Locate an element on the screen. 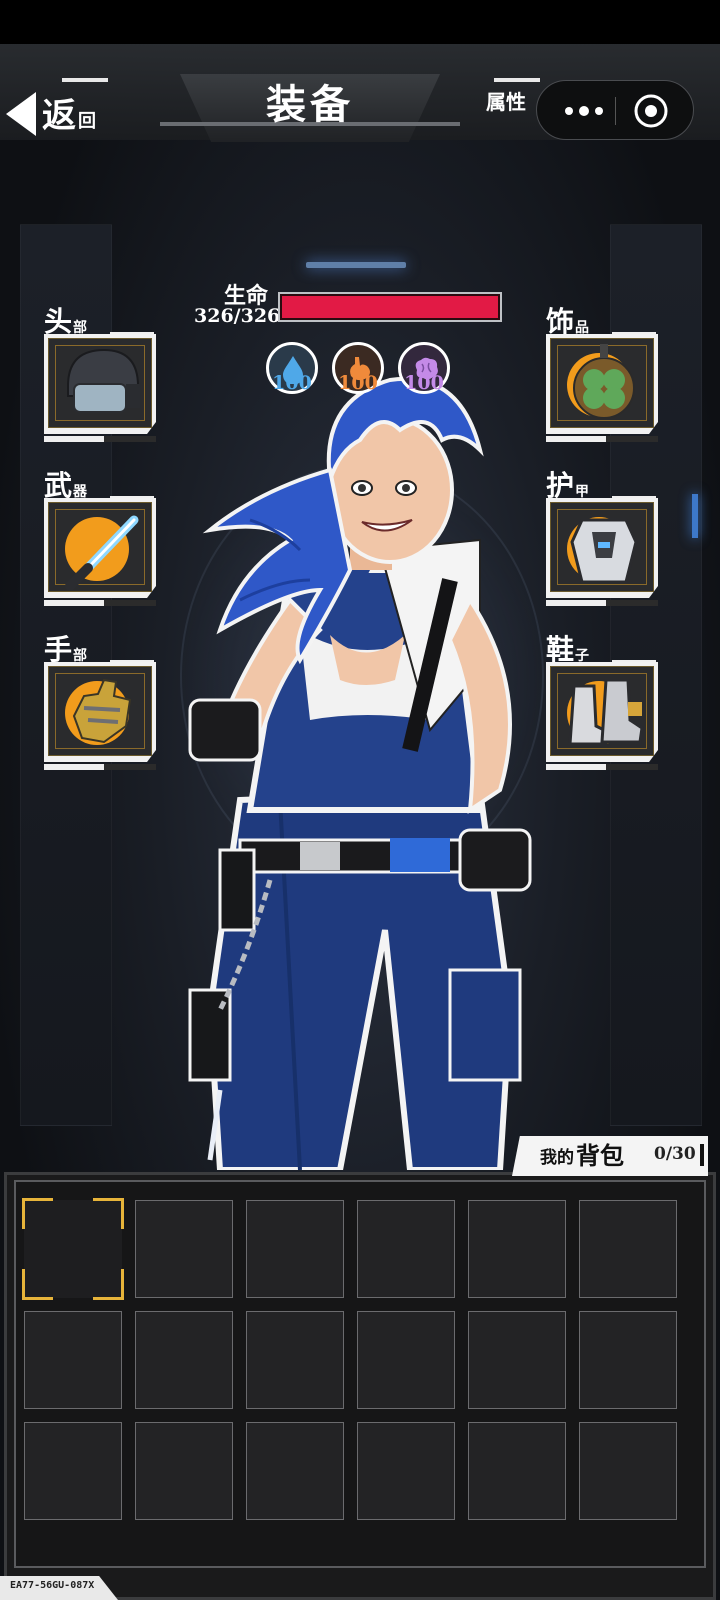  hp-bar-fill is located at coordinates (390, 307).